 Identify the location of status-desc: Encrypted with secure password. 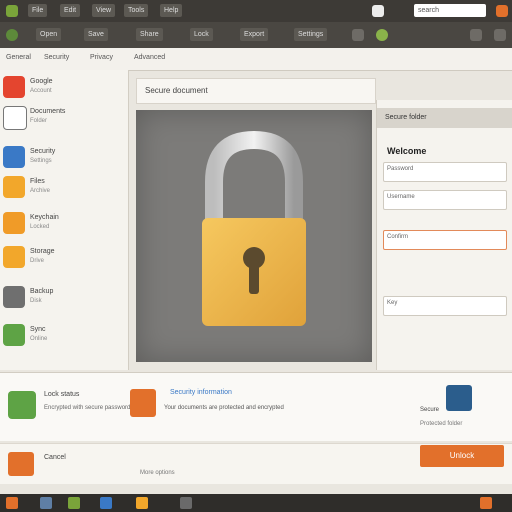
(87, 408).